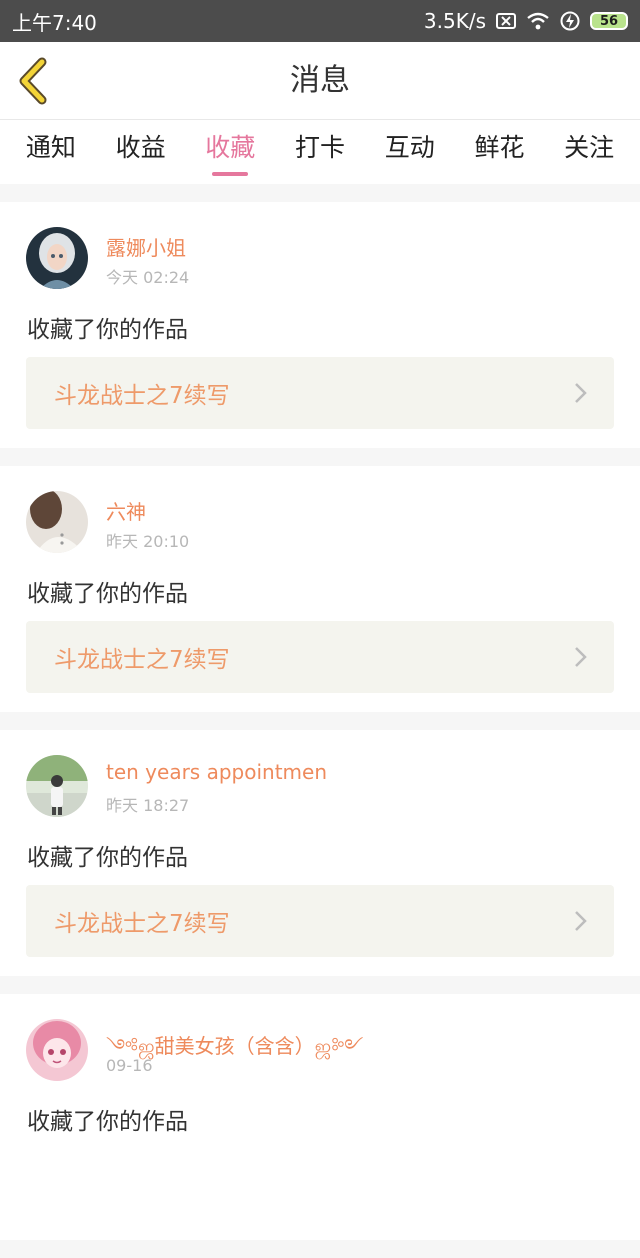 This screenshot has width=640, height=1258. Describe the element at coordinates (320, 21) in the screenshot. I see `status-bar: 上午7:40 3.5K/s 56` at that location.